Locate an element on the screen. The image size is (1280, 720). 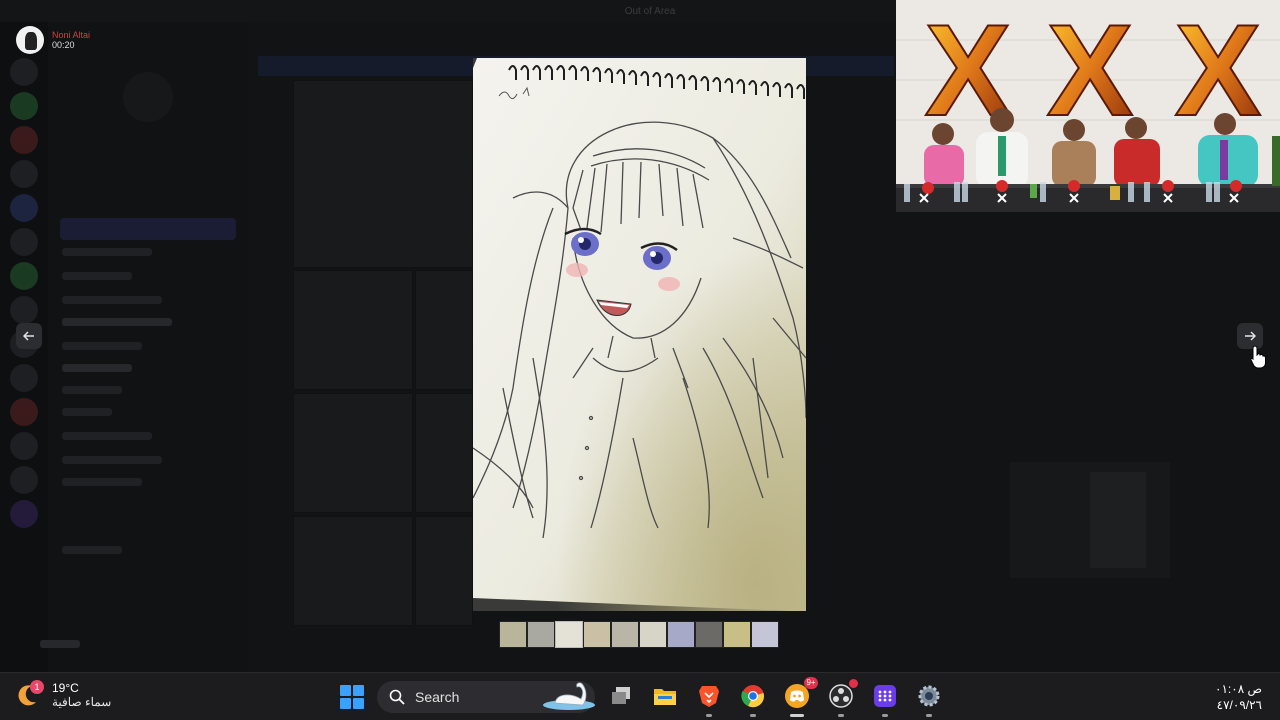
chrome-button is located at coordinates (753, 700).